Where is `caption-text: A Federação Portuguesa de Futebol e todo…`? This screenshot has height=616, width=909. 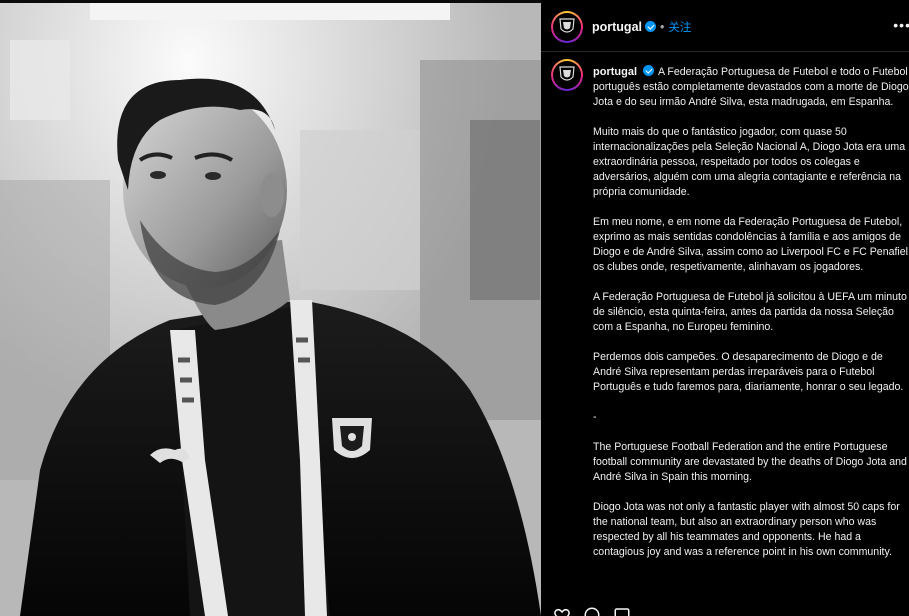 caption-text: A Federação Portuguesa de Futebol e todo… is located at coordinates (751, 87).